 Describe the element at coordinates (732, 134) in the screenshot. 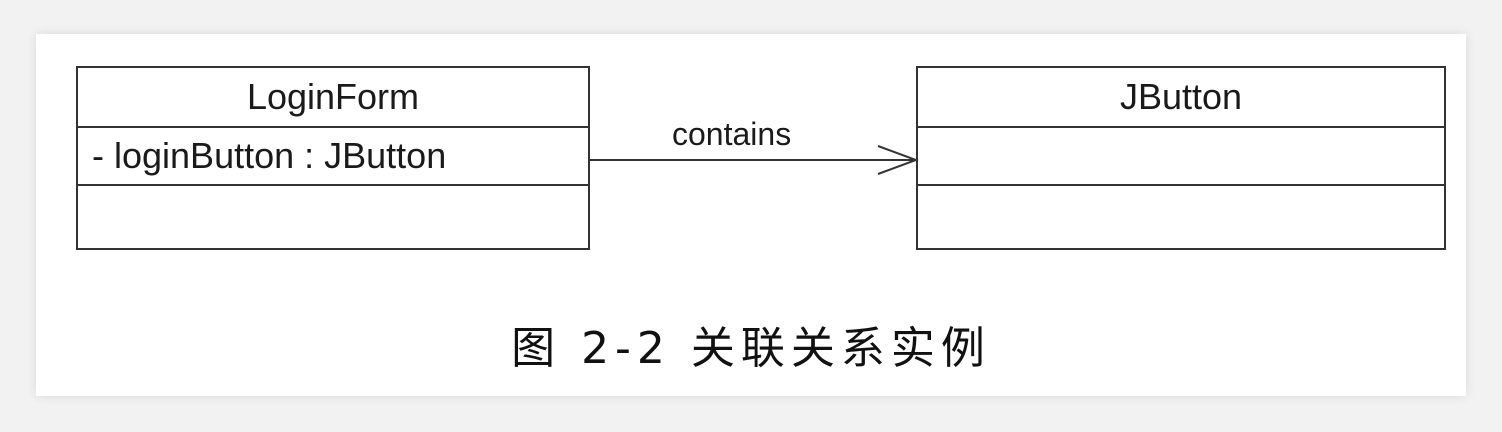

I see `association-label: contains` at that location.